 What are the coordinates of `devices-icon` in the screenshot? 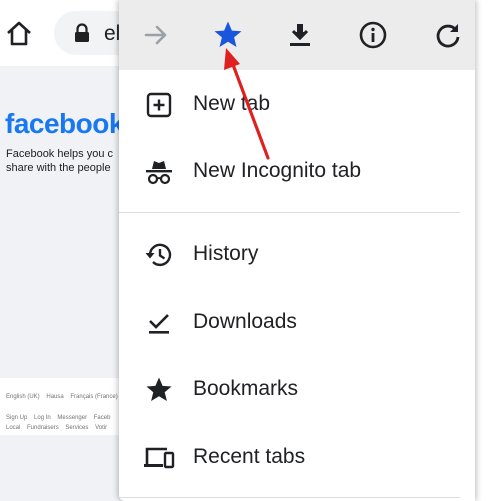 It's located at (159, 458).